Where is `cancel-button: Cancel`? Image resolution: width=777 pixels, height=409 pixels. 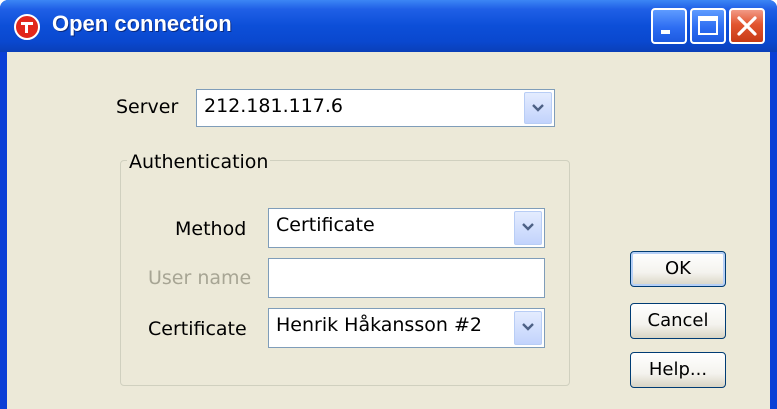 cancel-button: Cancel is located at coordinates (678, 321).